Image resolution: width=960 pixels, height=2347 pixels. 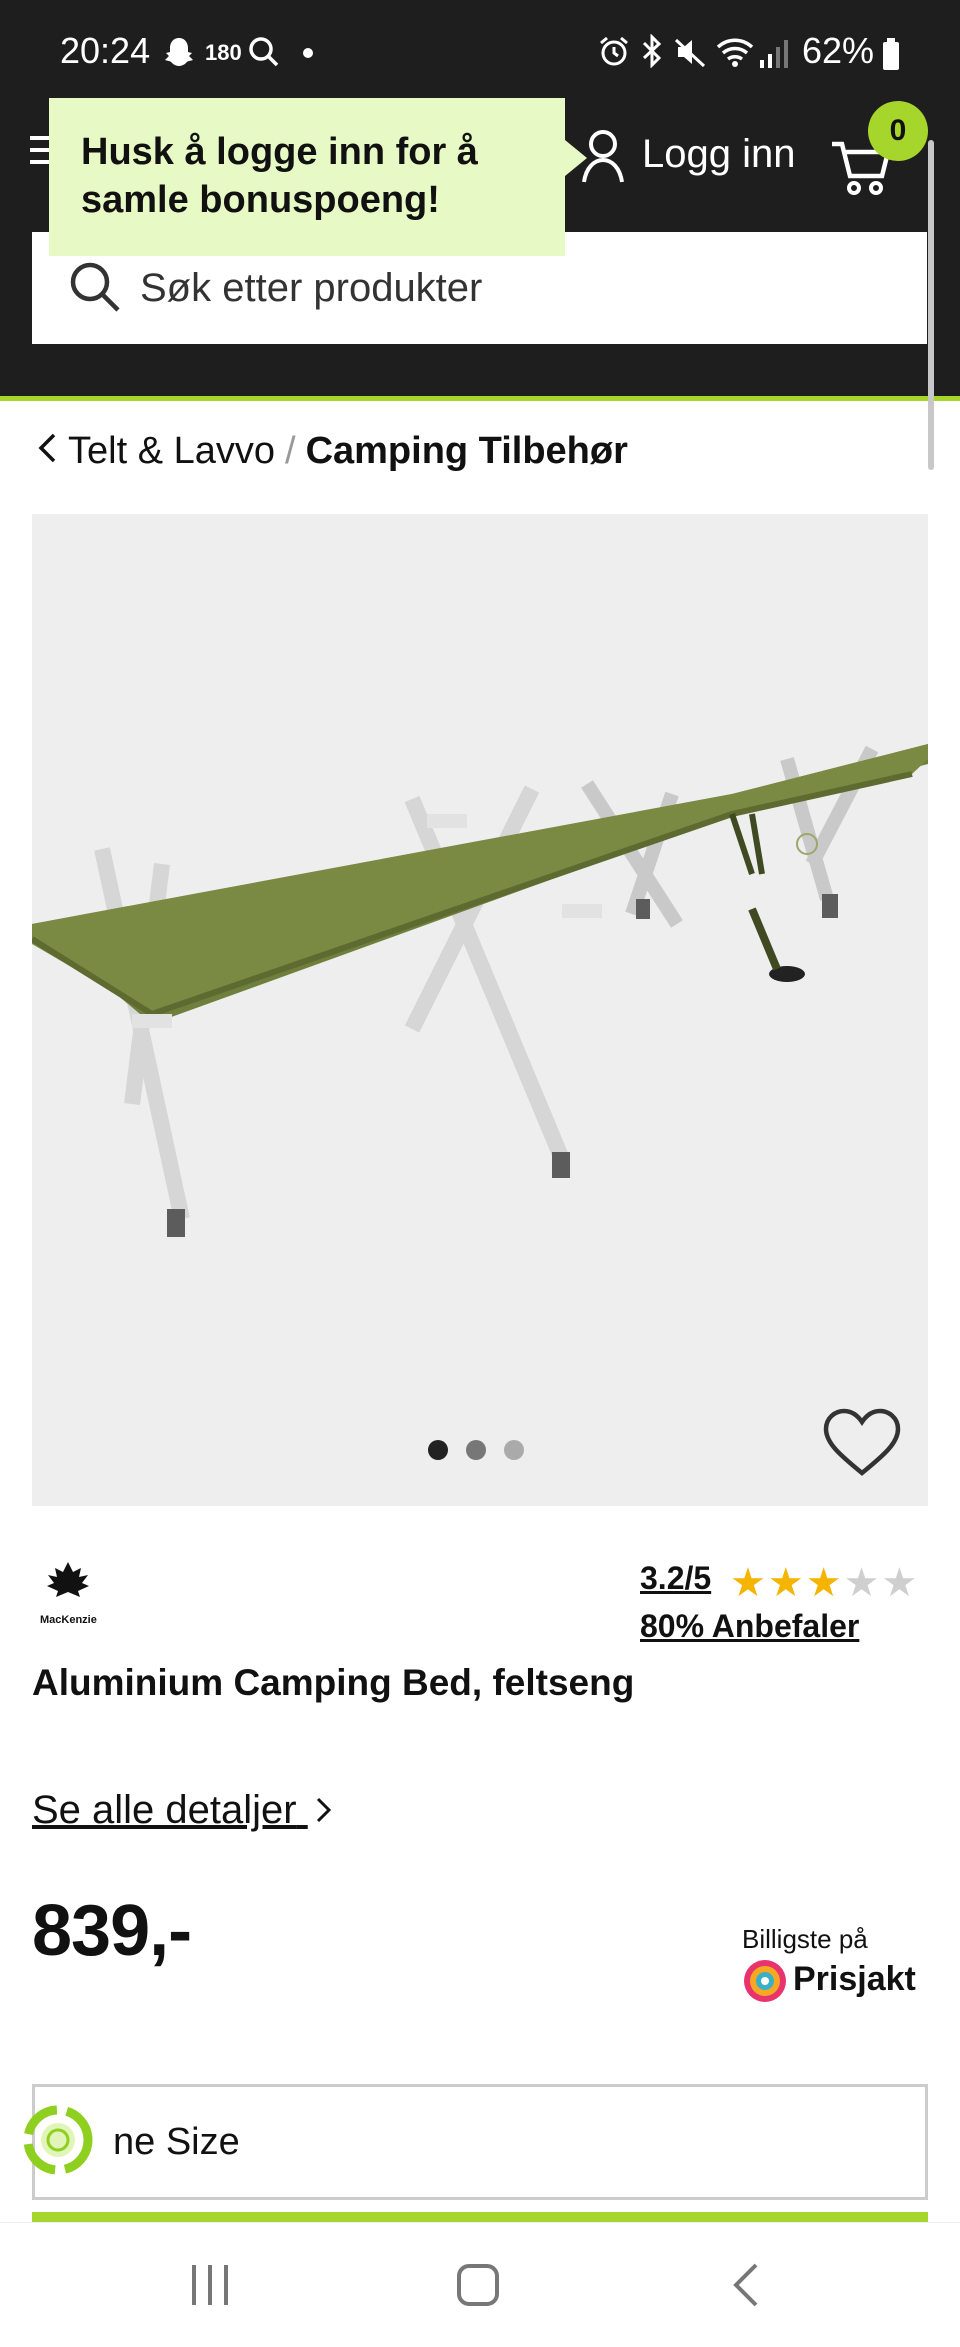 What do you see at coordinates (47, 453) in the screenshot?
I see `chevron-left-icon` at bounding box center [47, 453].